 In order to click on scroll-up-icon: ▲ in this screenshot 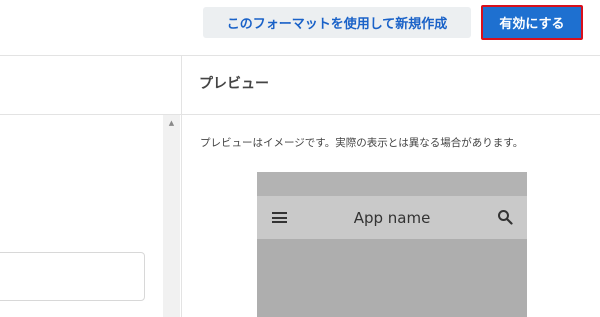, I will do `click(171, 123)`.